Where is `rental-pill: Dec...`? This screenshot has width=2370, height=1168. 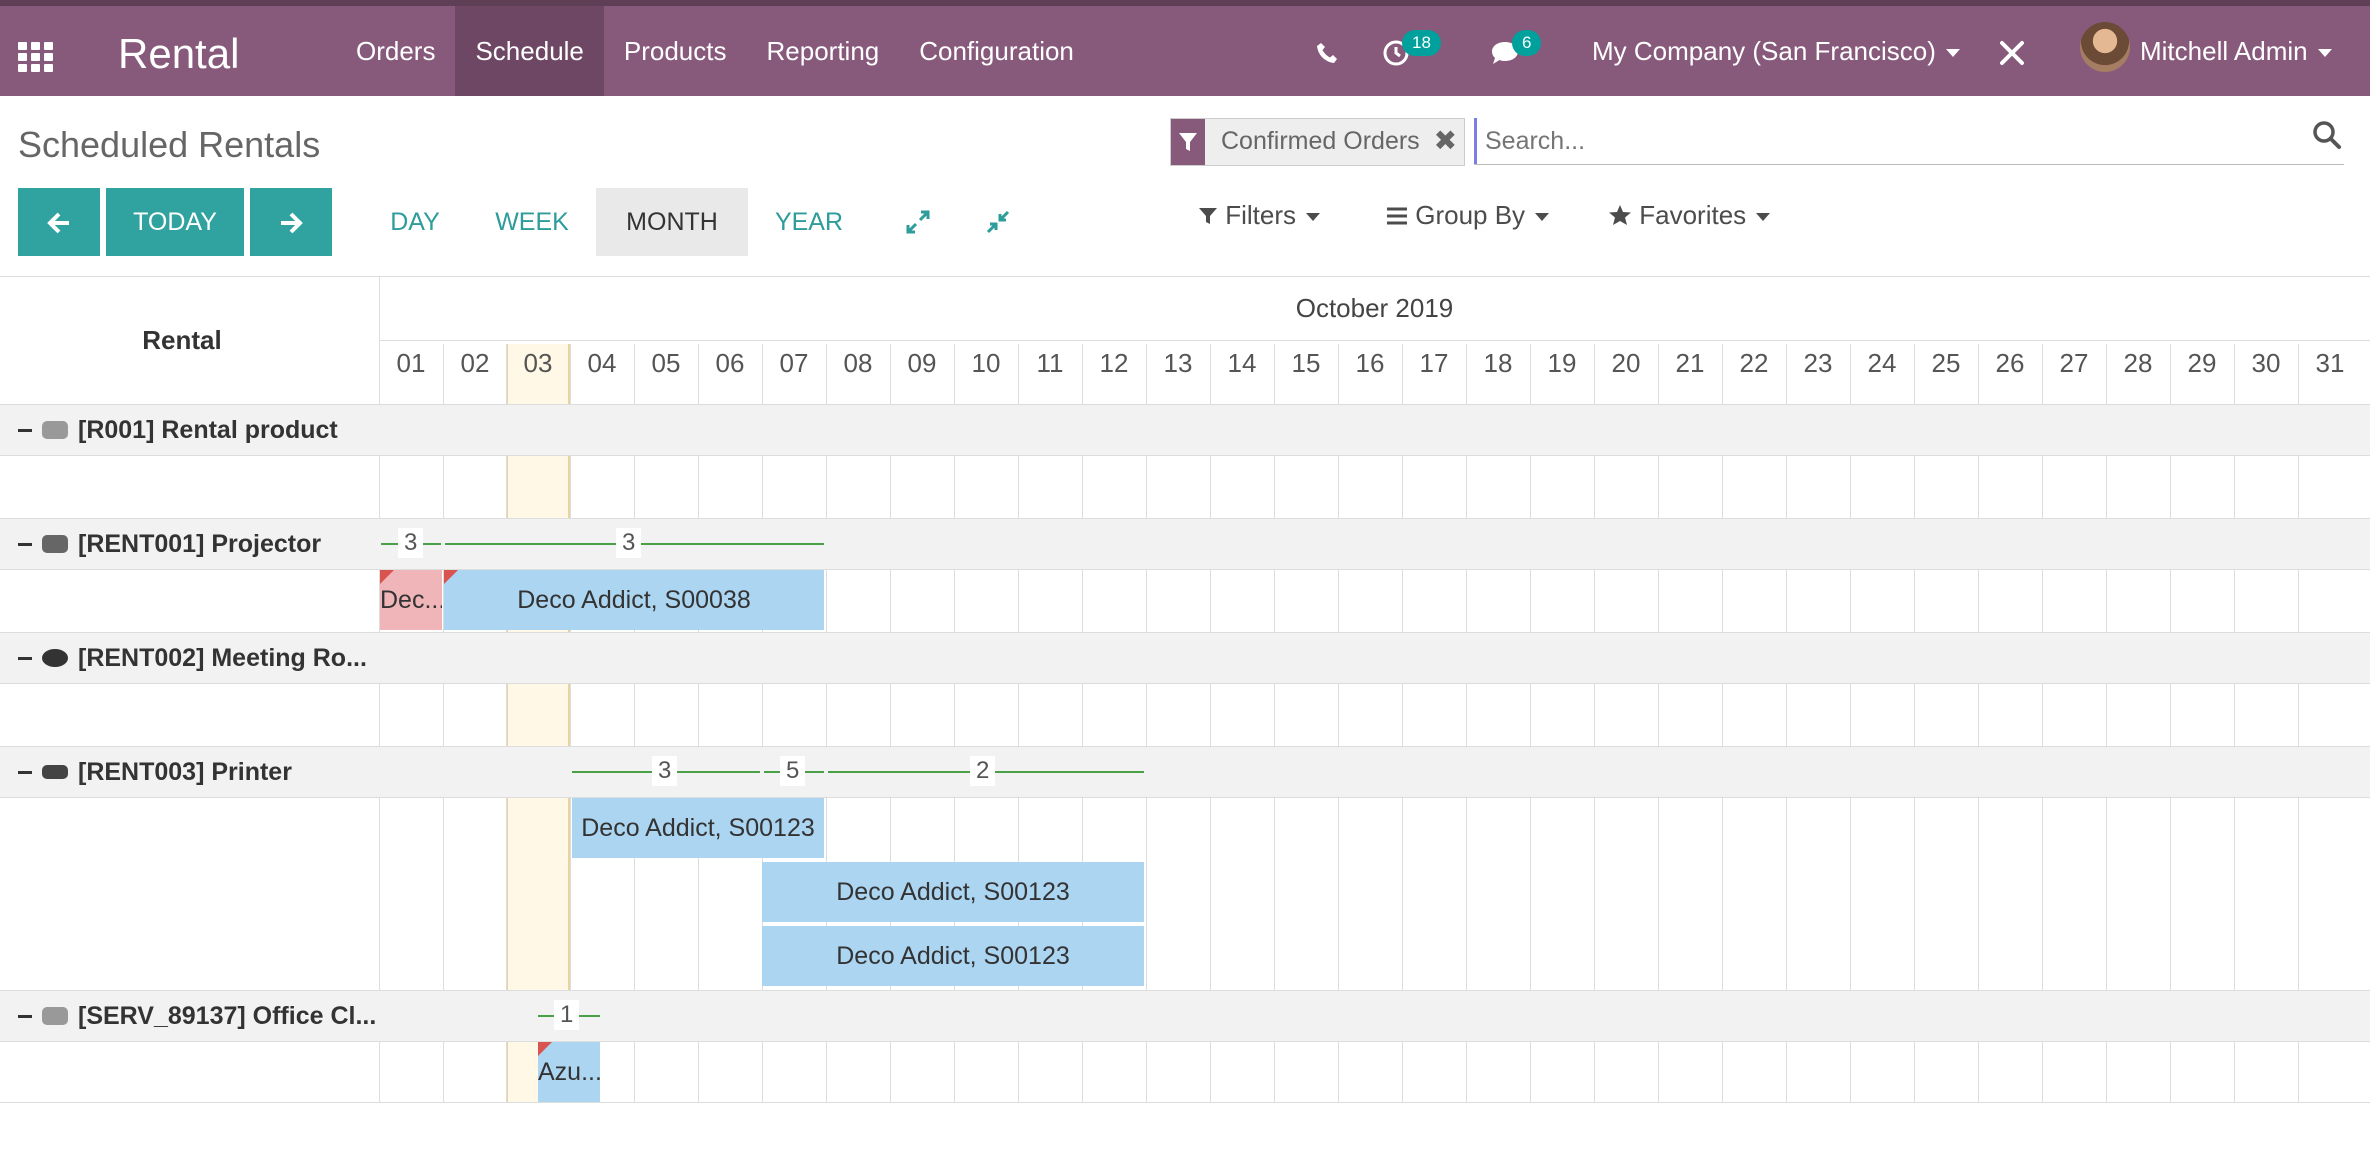
rental-pill: Dec... is located at coordinates (411, 600).